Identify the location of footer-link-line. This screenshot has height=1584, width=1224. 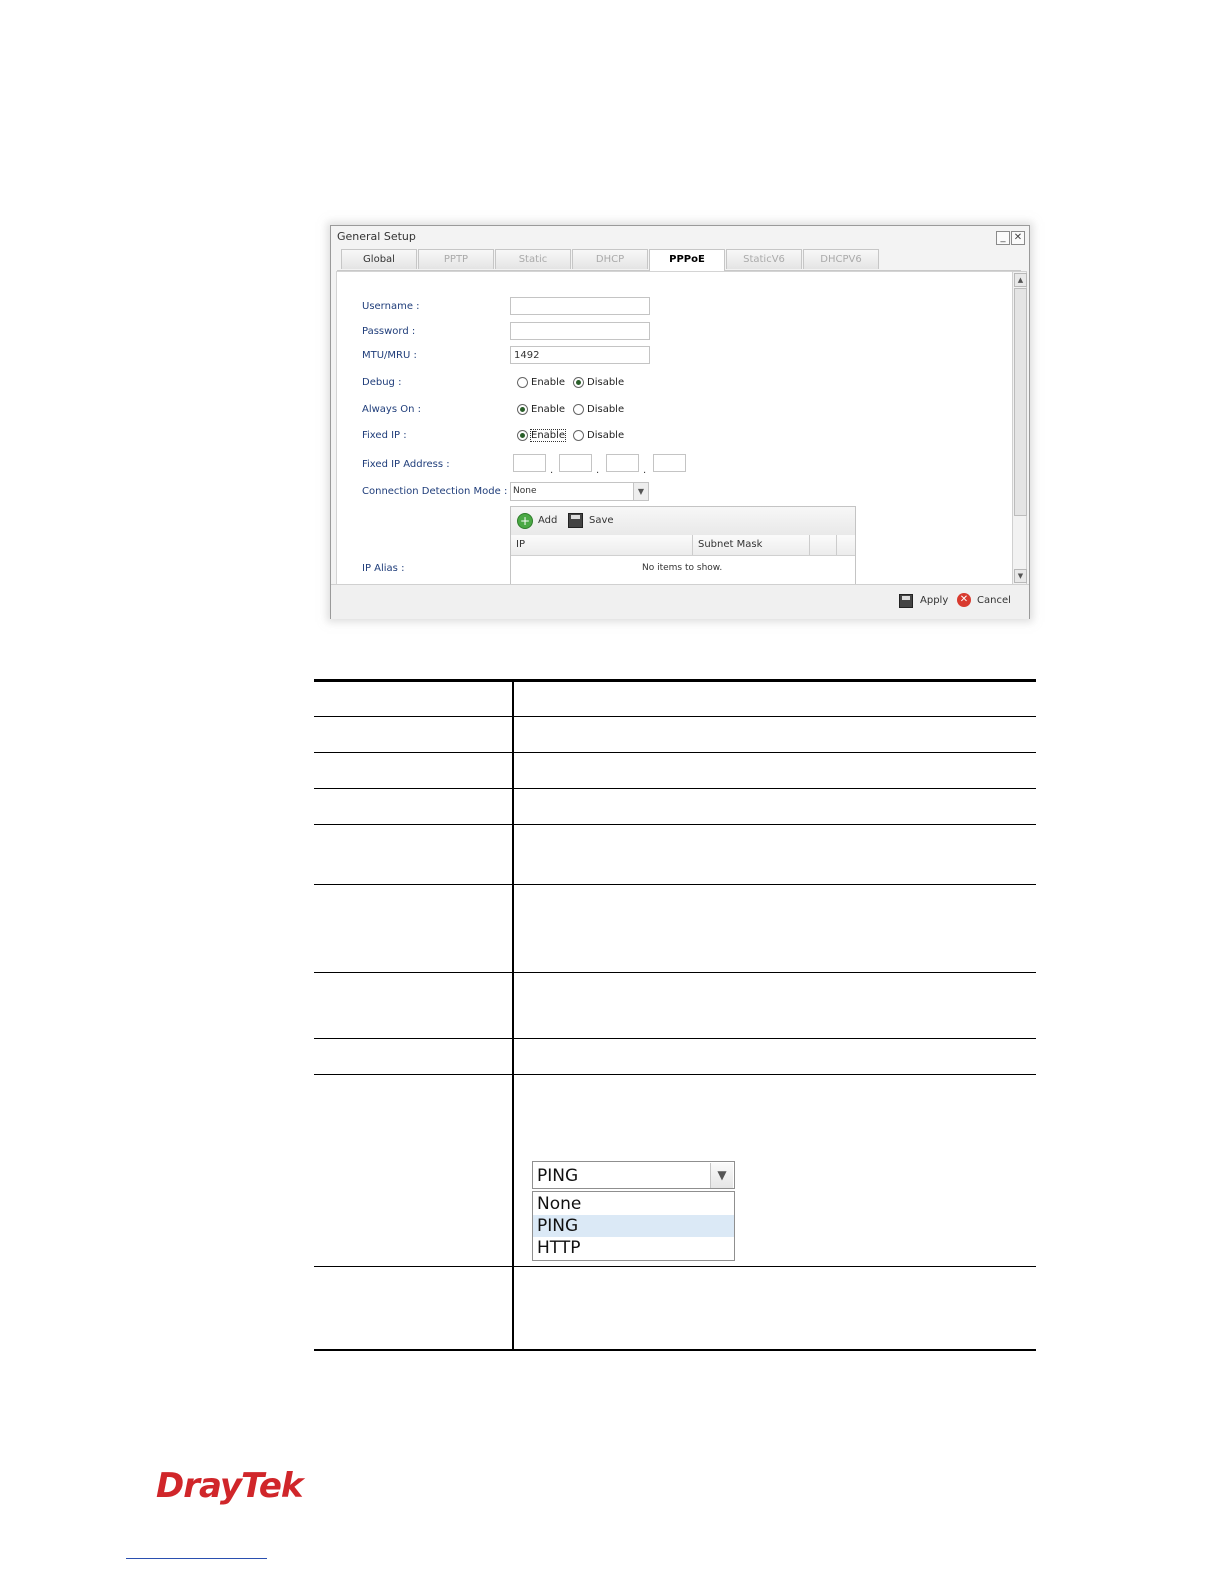
(196, 1558).